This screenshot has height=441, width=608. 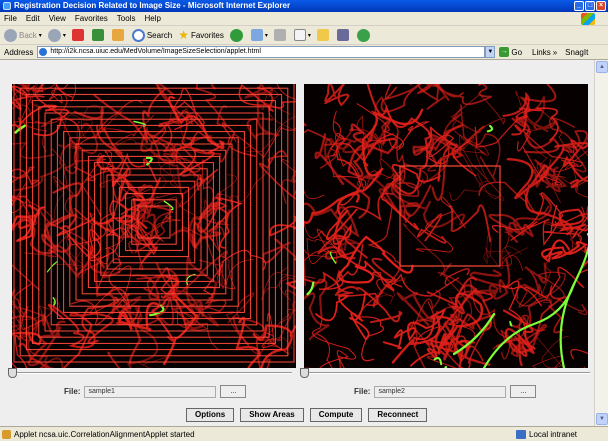 I want to click on left-slider, so click(x=150, y=373).